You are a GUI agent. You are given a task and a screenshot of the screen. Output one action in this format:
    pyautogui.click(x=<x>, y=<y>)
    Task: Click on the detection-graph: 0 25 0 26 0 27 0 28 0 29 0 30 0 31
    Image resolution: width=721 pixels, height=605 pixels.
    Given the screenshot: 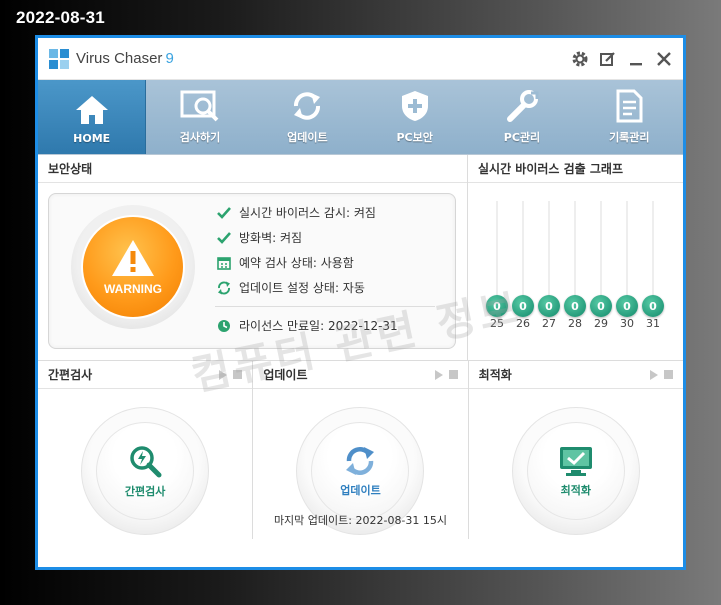 What is the action you would take?
    pyautogui.click(x=575, y=272)
    